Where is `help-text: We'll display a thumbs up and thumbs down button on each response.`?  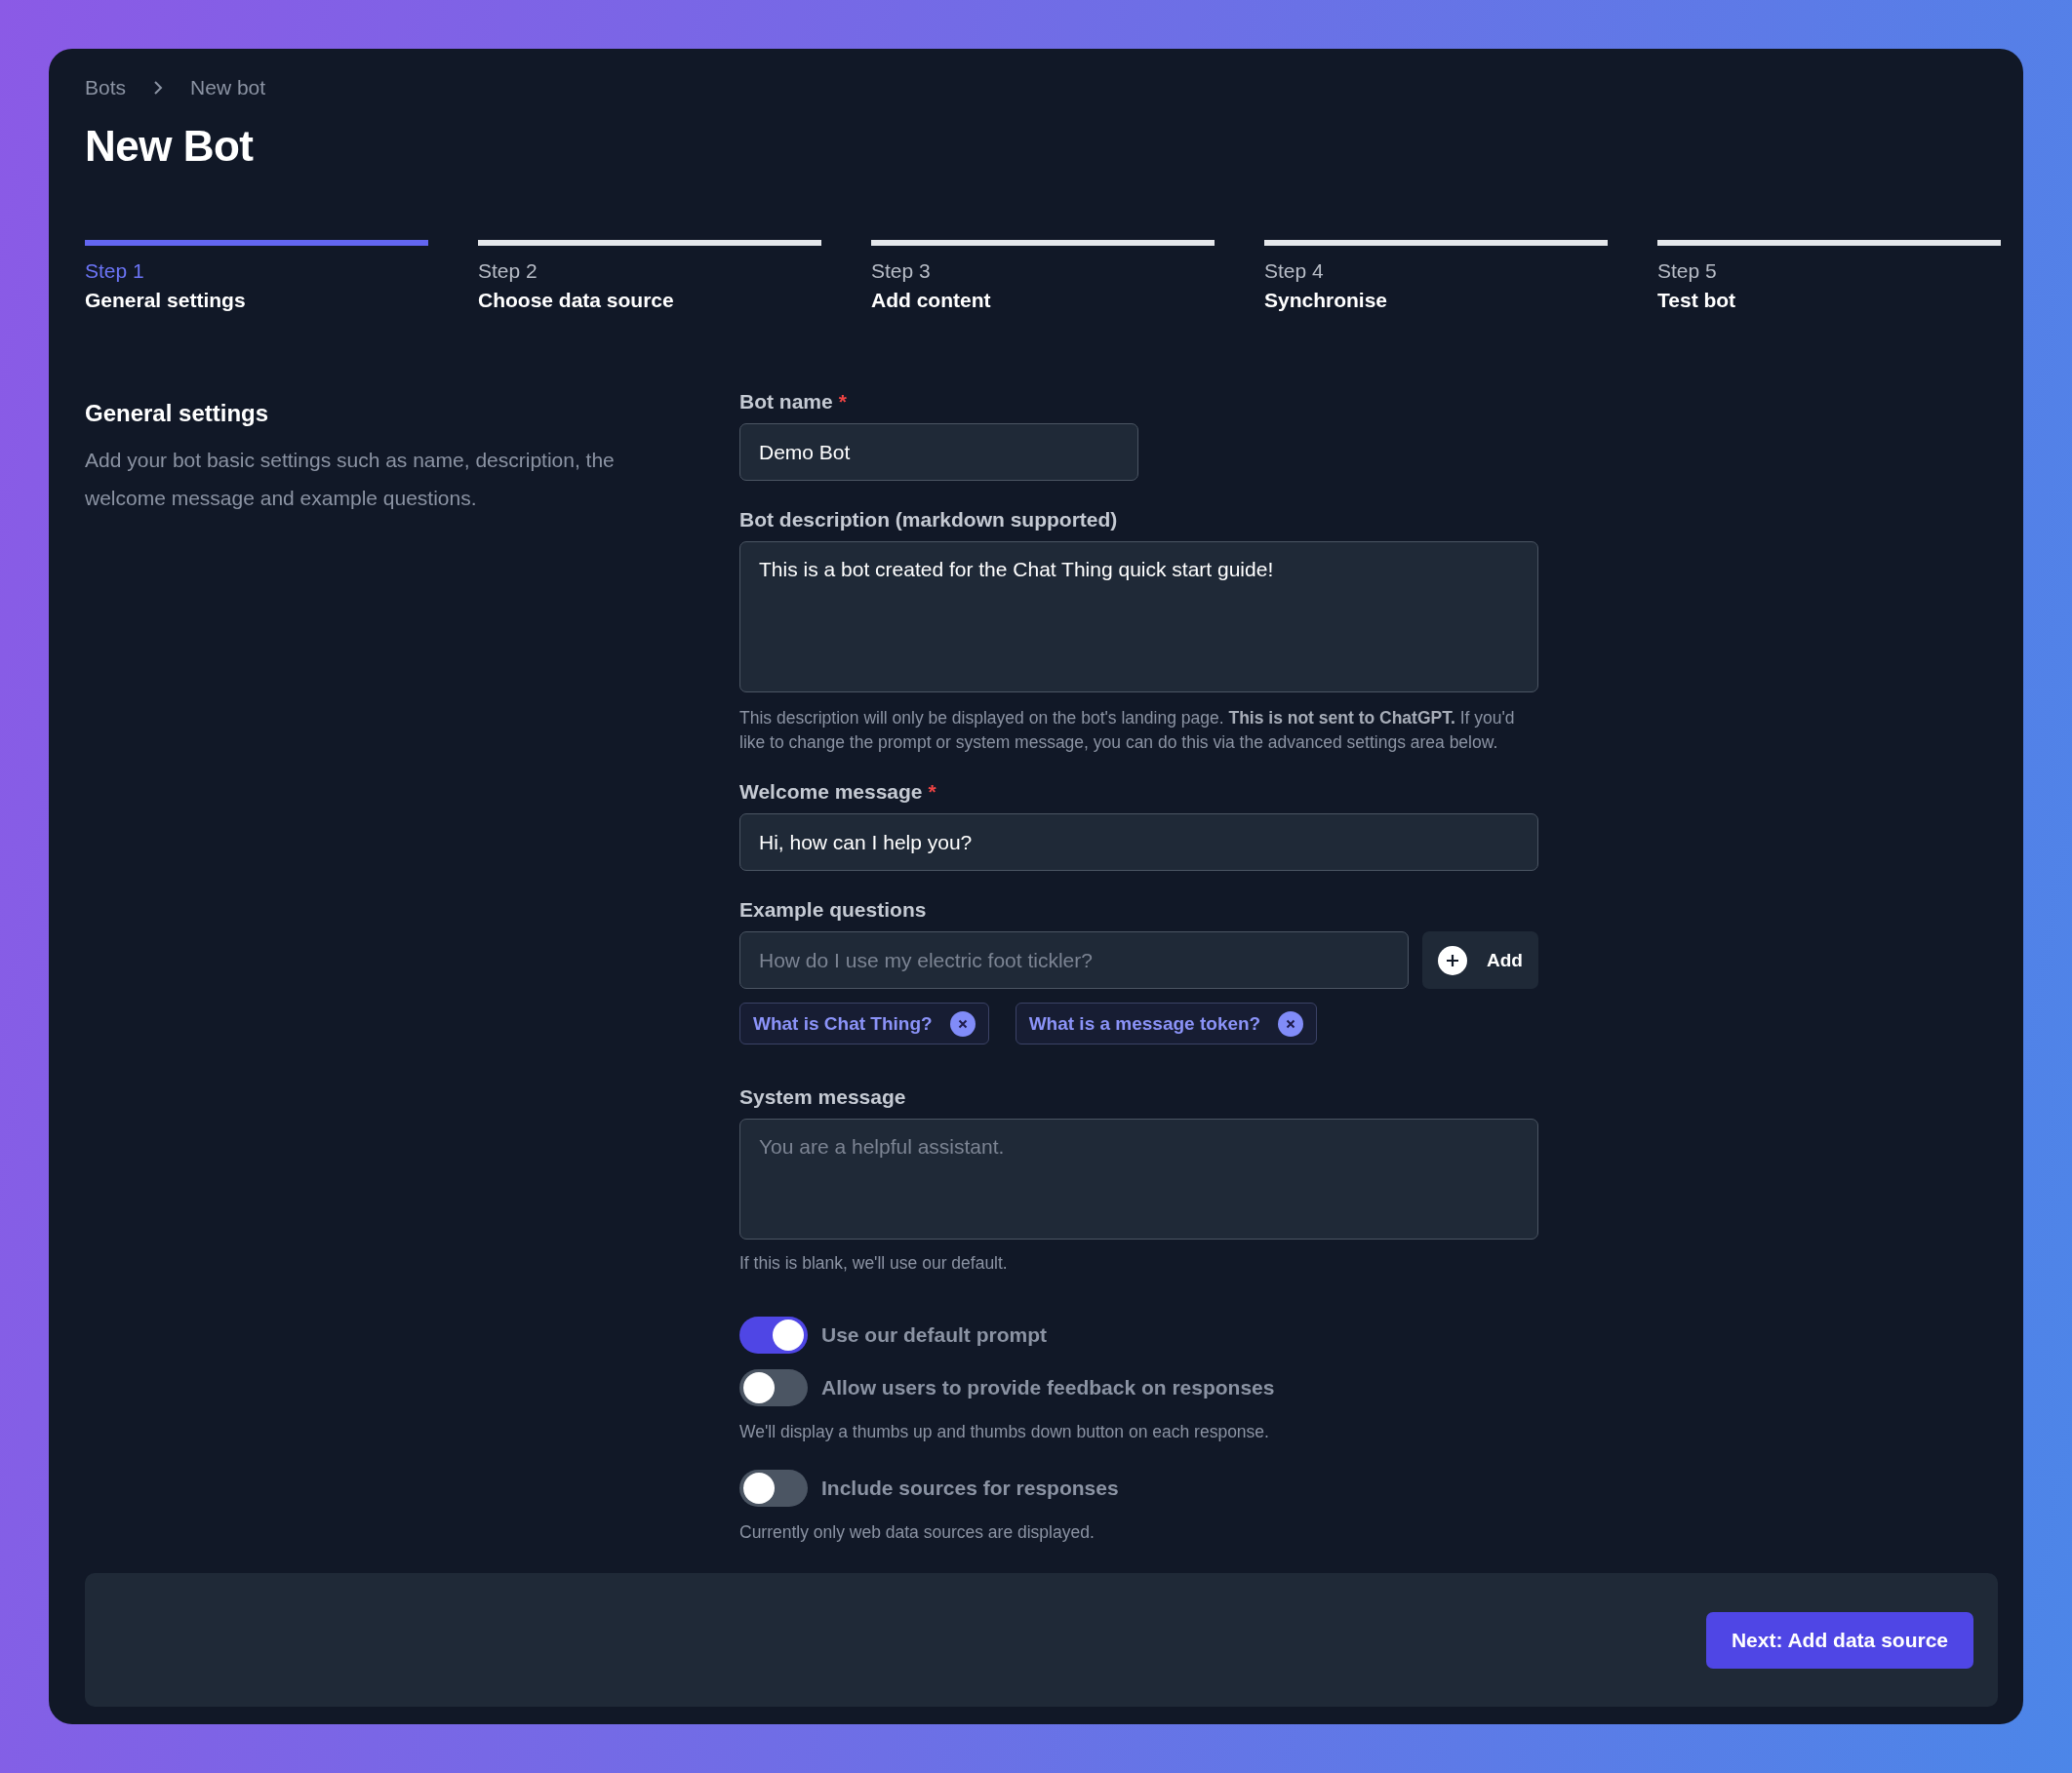
help-text: We'll display a thumbs up and thumbs down button on each response. is located at coordinates (1005, 1432).